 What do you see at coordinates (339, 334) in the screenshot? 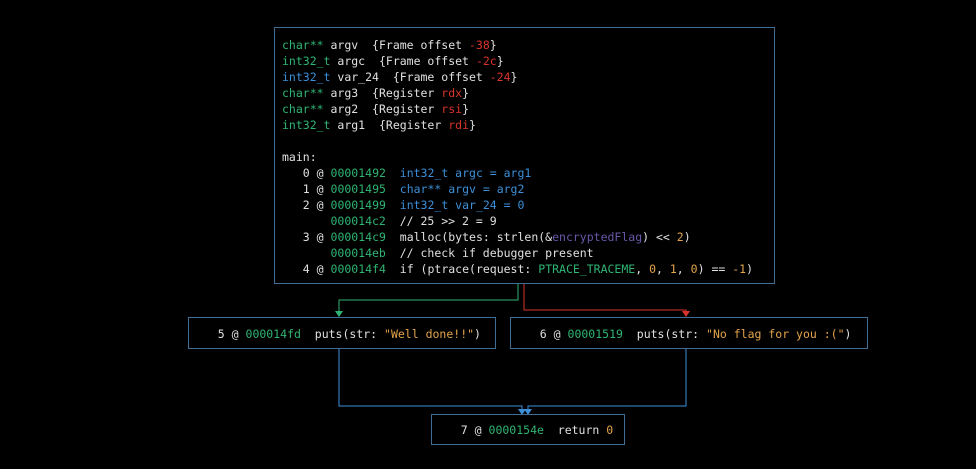
I see `instruction-line: 5 @ 000014fd puts(str: "Well done!!")` at bounding box center [339, 334].